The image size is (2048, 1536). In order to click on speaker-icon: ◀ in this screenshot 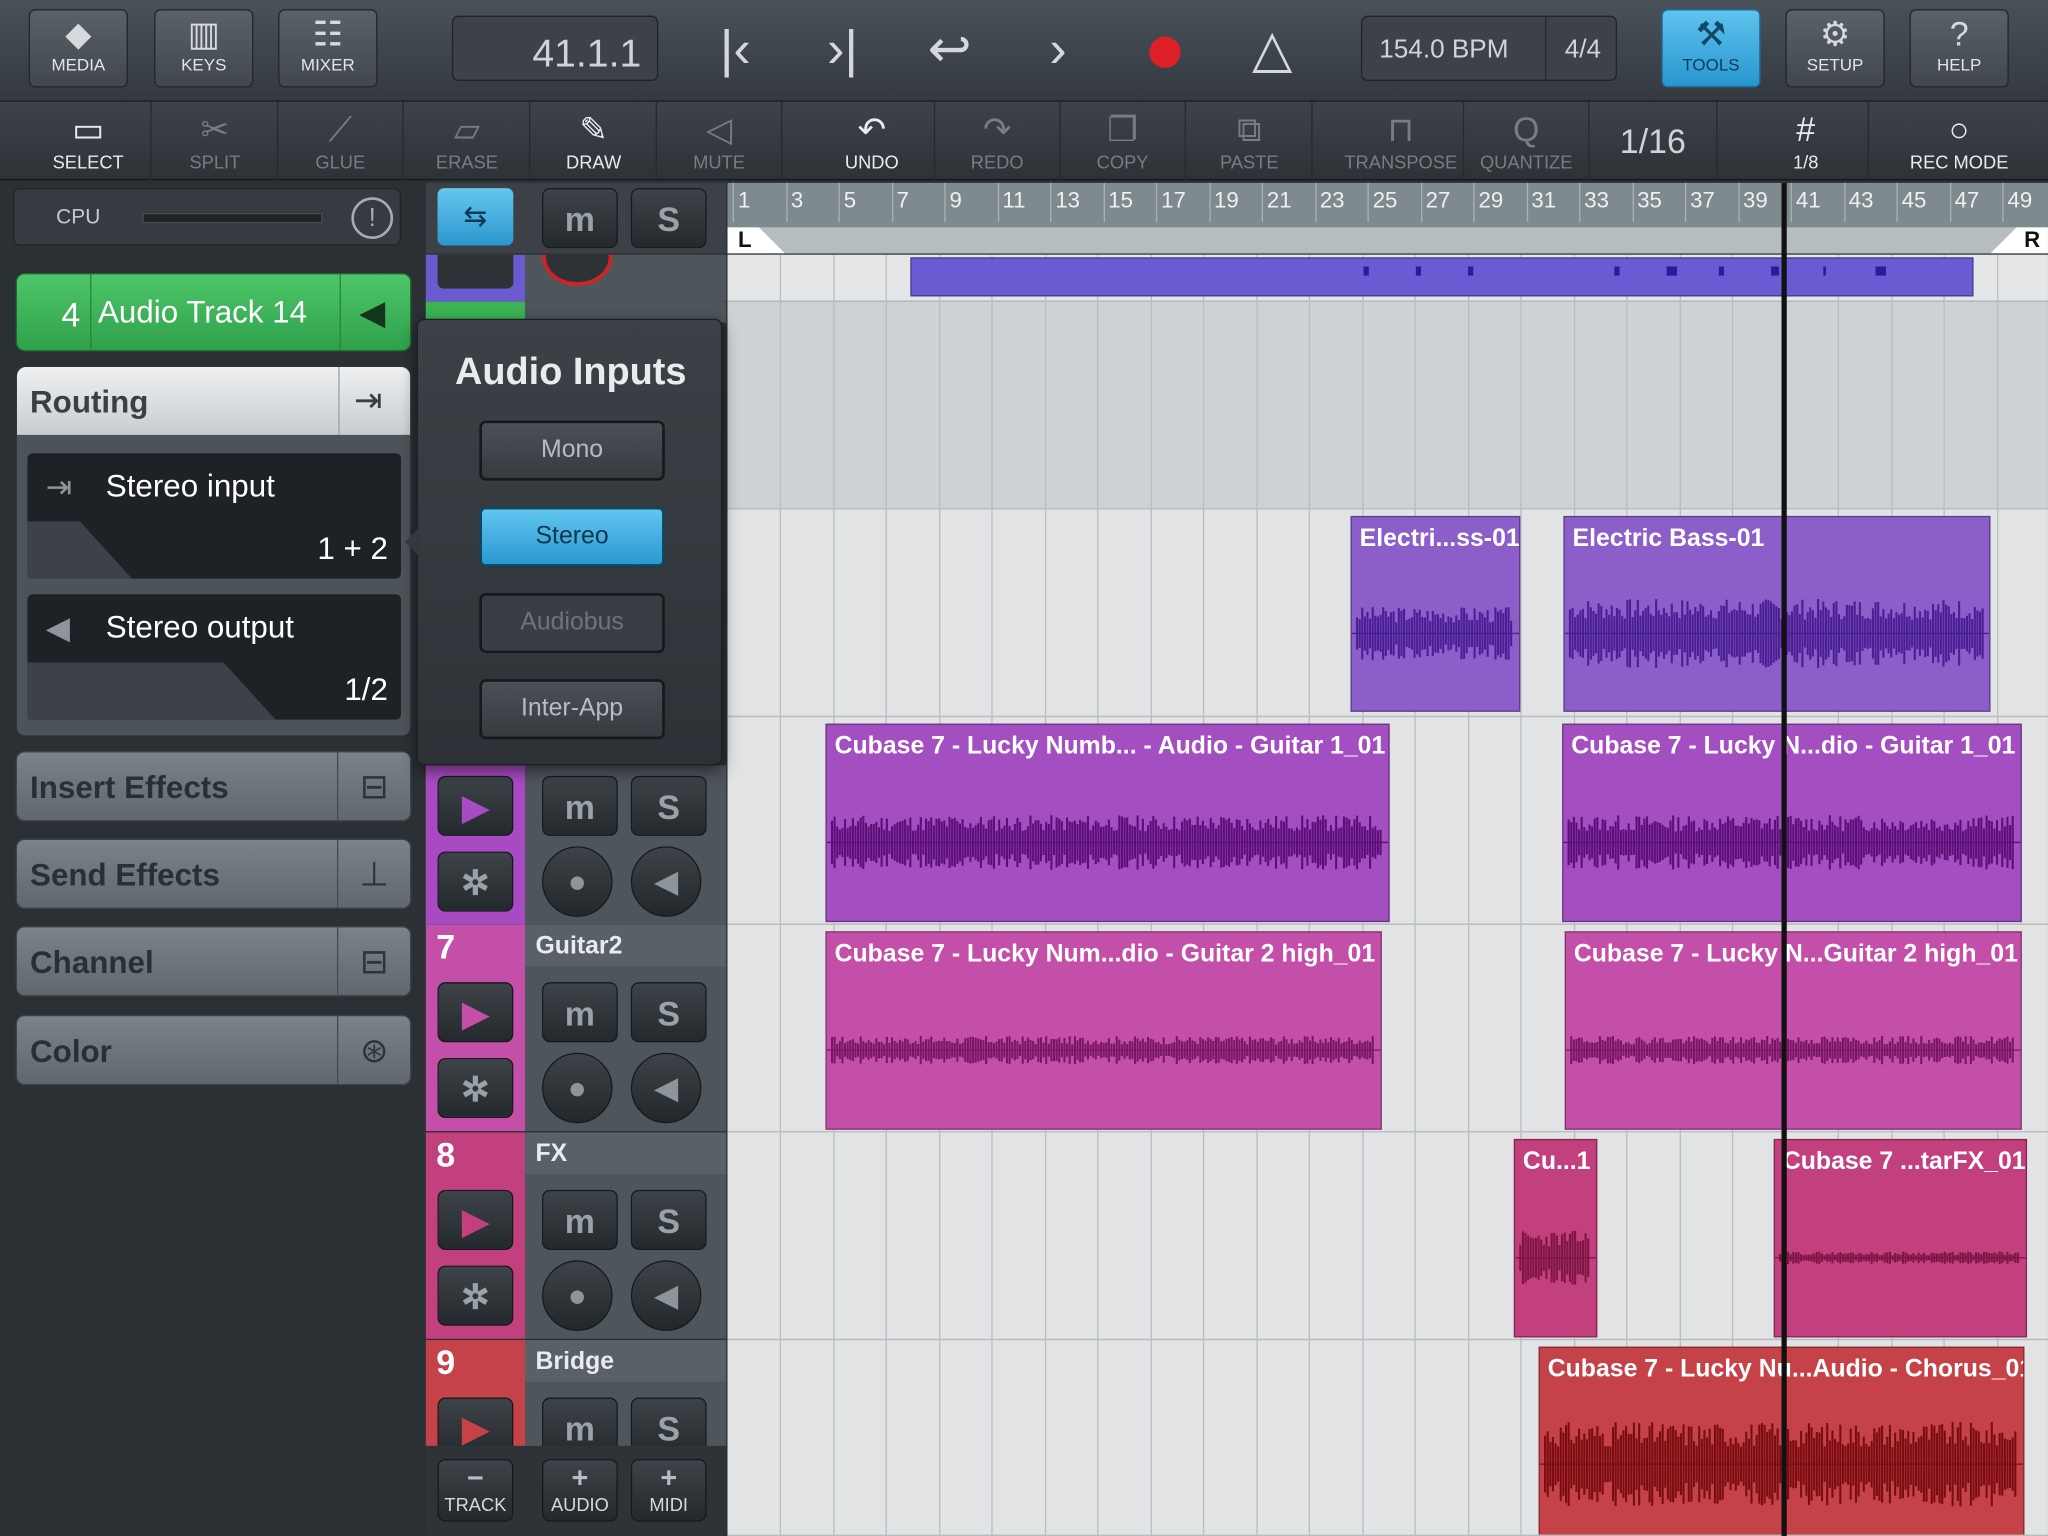, I will do `click(57, 629)`.